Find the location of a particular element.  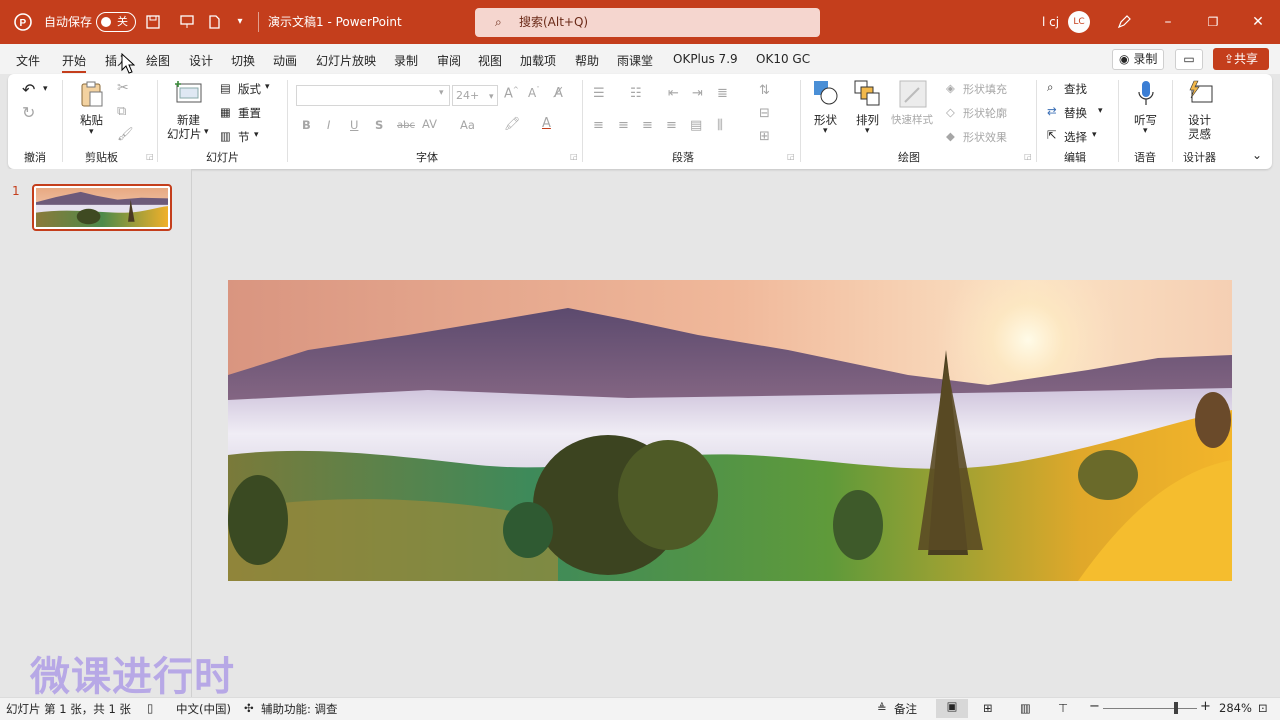

slideshow-icon: ⊤ is located at coordinates (1063, 708).